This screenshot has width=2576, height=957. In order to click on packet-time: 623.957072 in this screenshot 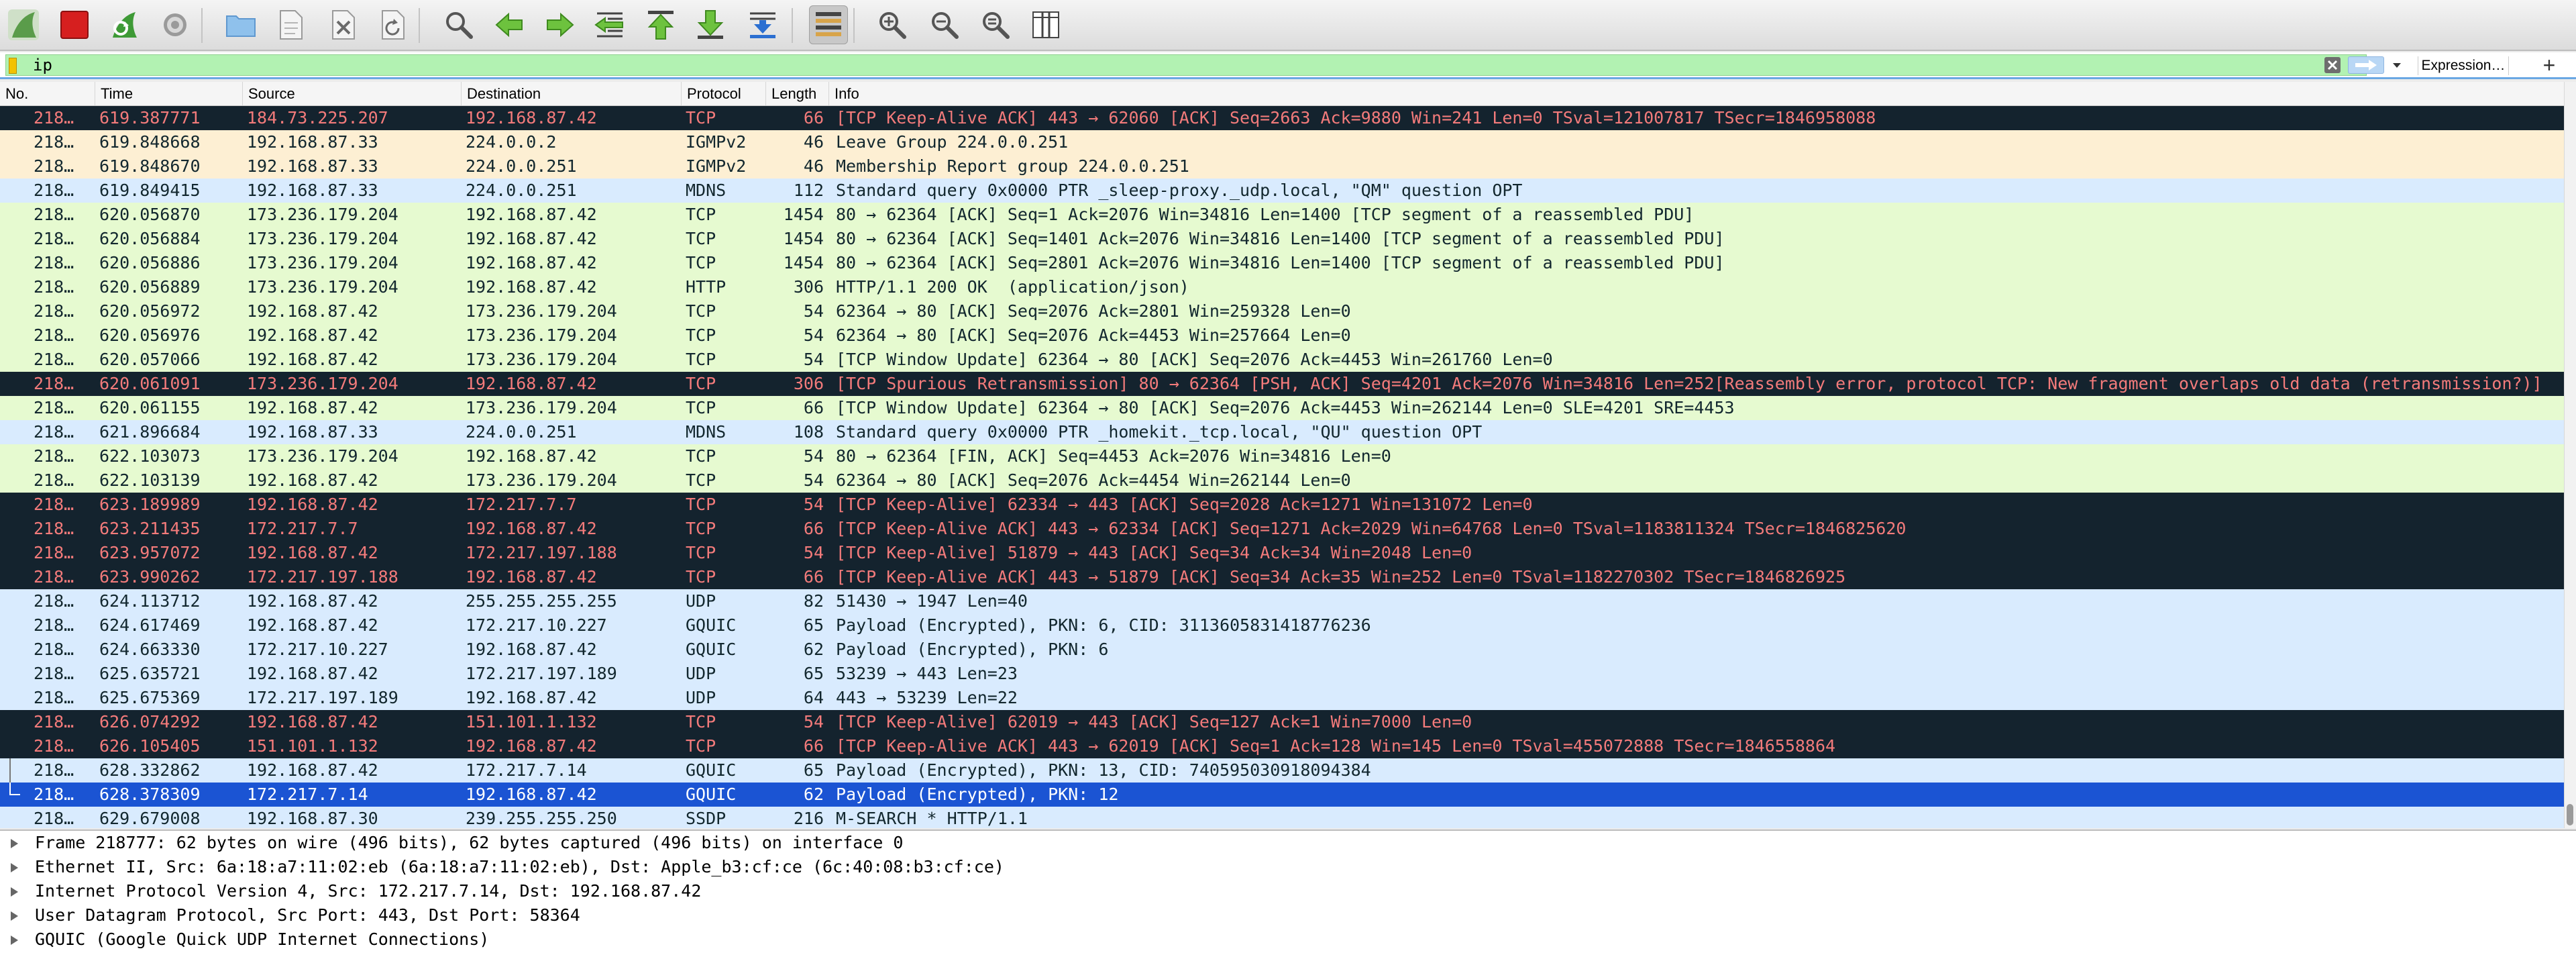, I will do `click(150, 553)`.